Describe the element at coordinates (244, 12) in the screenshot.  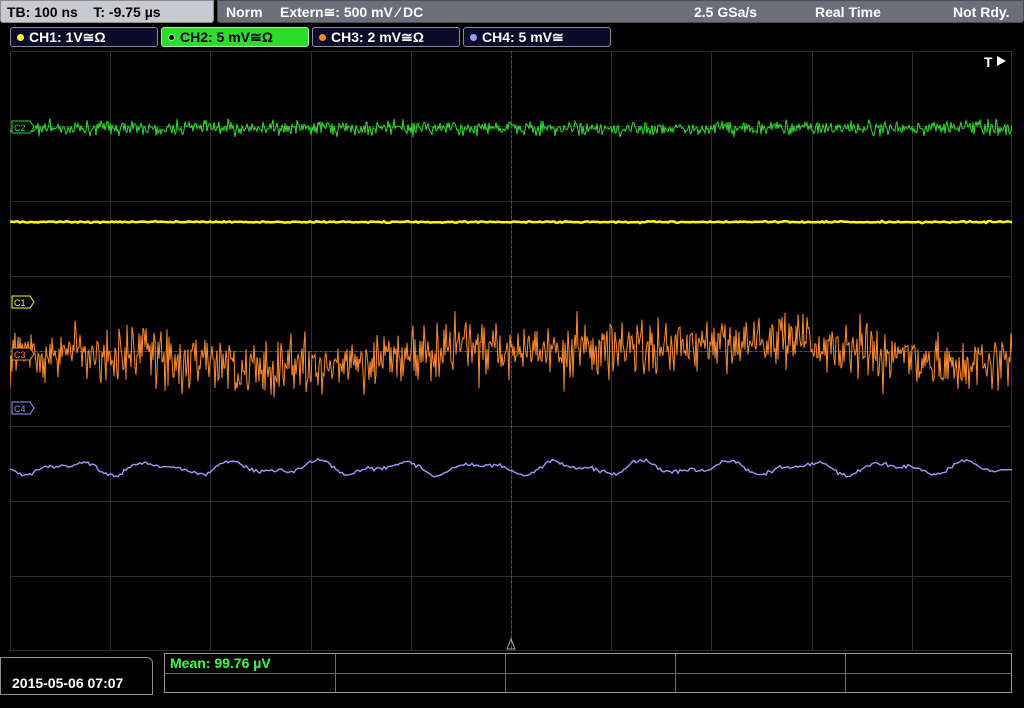
I see `trigger-mode: Norm` at that location.